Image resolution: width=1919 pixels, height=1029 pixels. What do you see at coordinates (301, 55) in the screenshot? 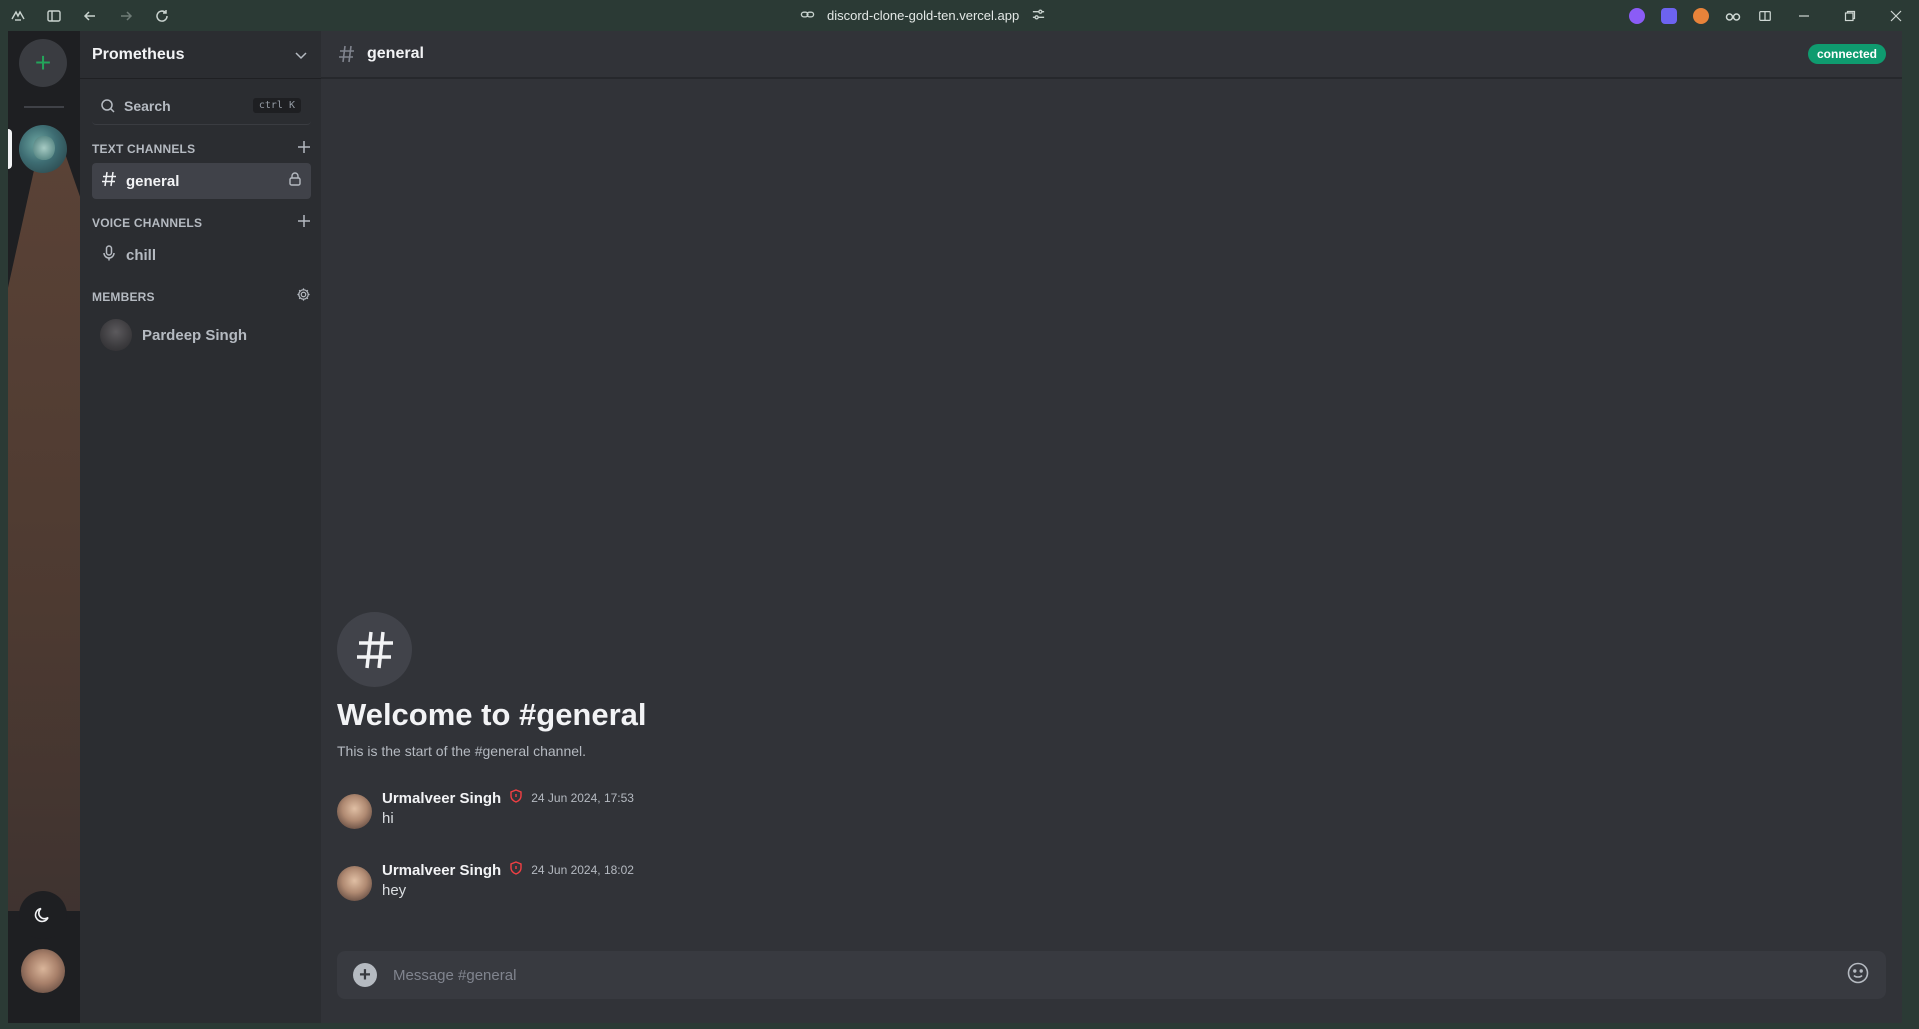
I see `chevron-down-icon` at bounding box center [301, 55].